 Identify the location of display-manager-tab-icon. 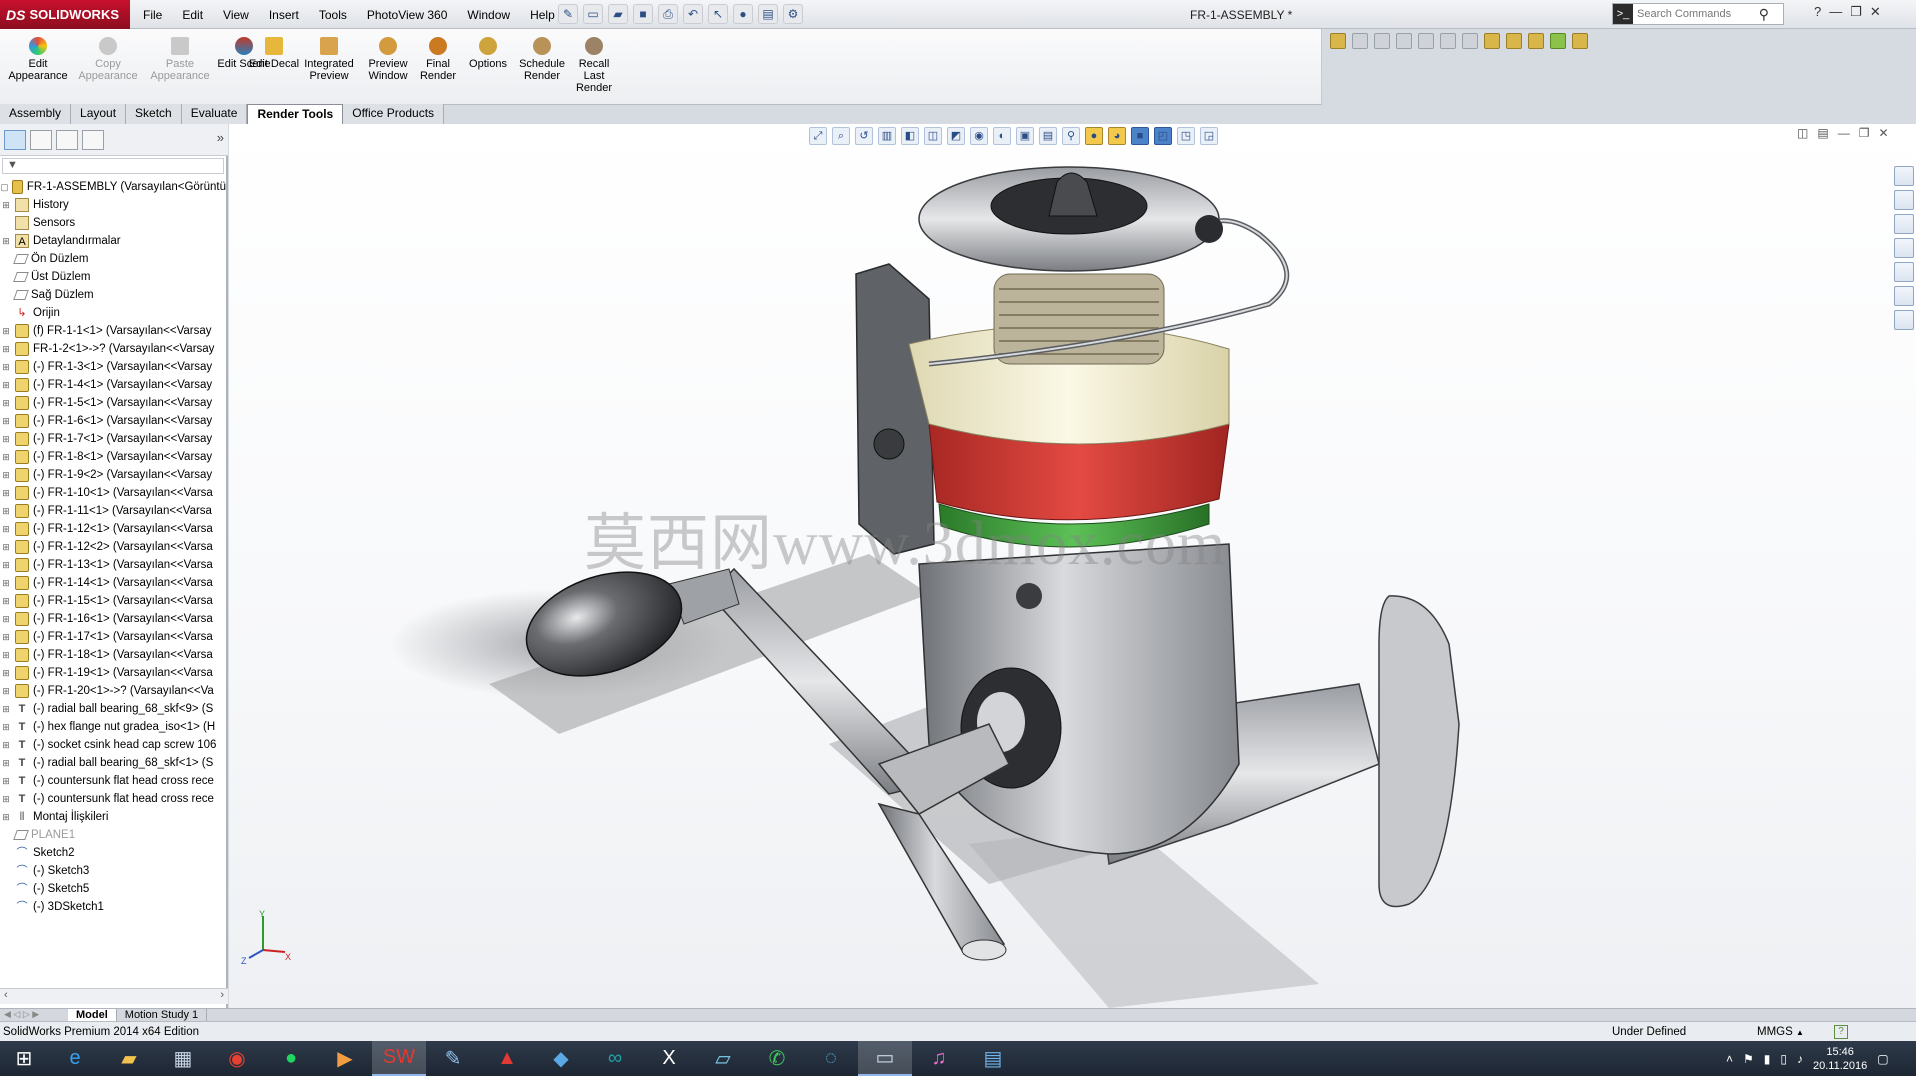
(93, 140).